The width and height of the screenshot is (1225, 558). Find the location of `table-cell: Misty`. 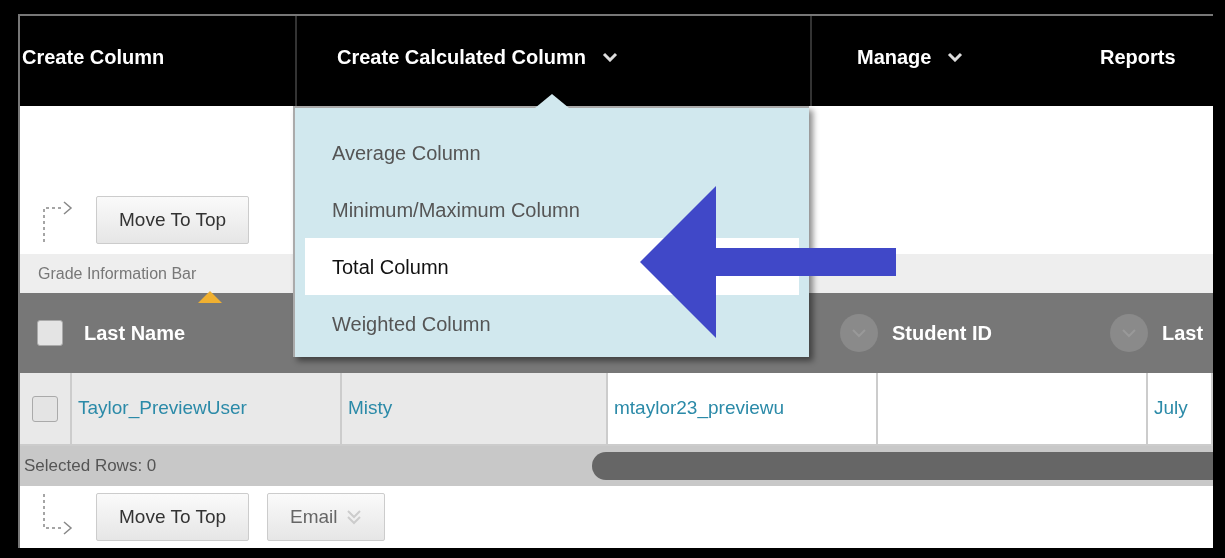

table-cell: Misty is located at coordinates (475, 408).